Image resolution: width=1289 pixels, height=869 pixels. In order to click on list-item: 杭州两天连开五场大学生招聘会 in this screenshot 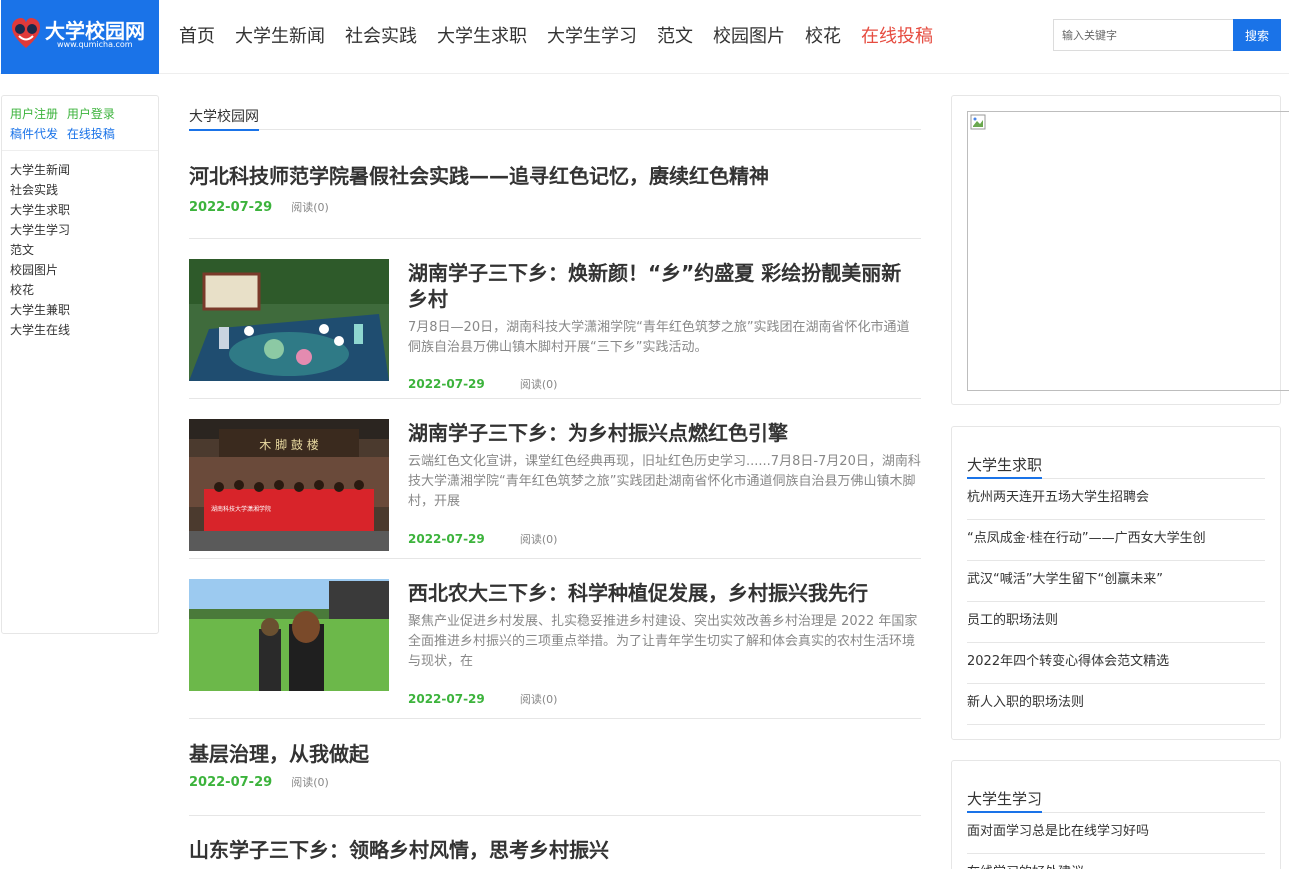, I will do `click(1116, 499)`.